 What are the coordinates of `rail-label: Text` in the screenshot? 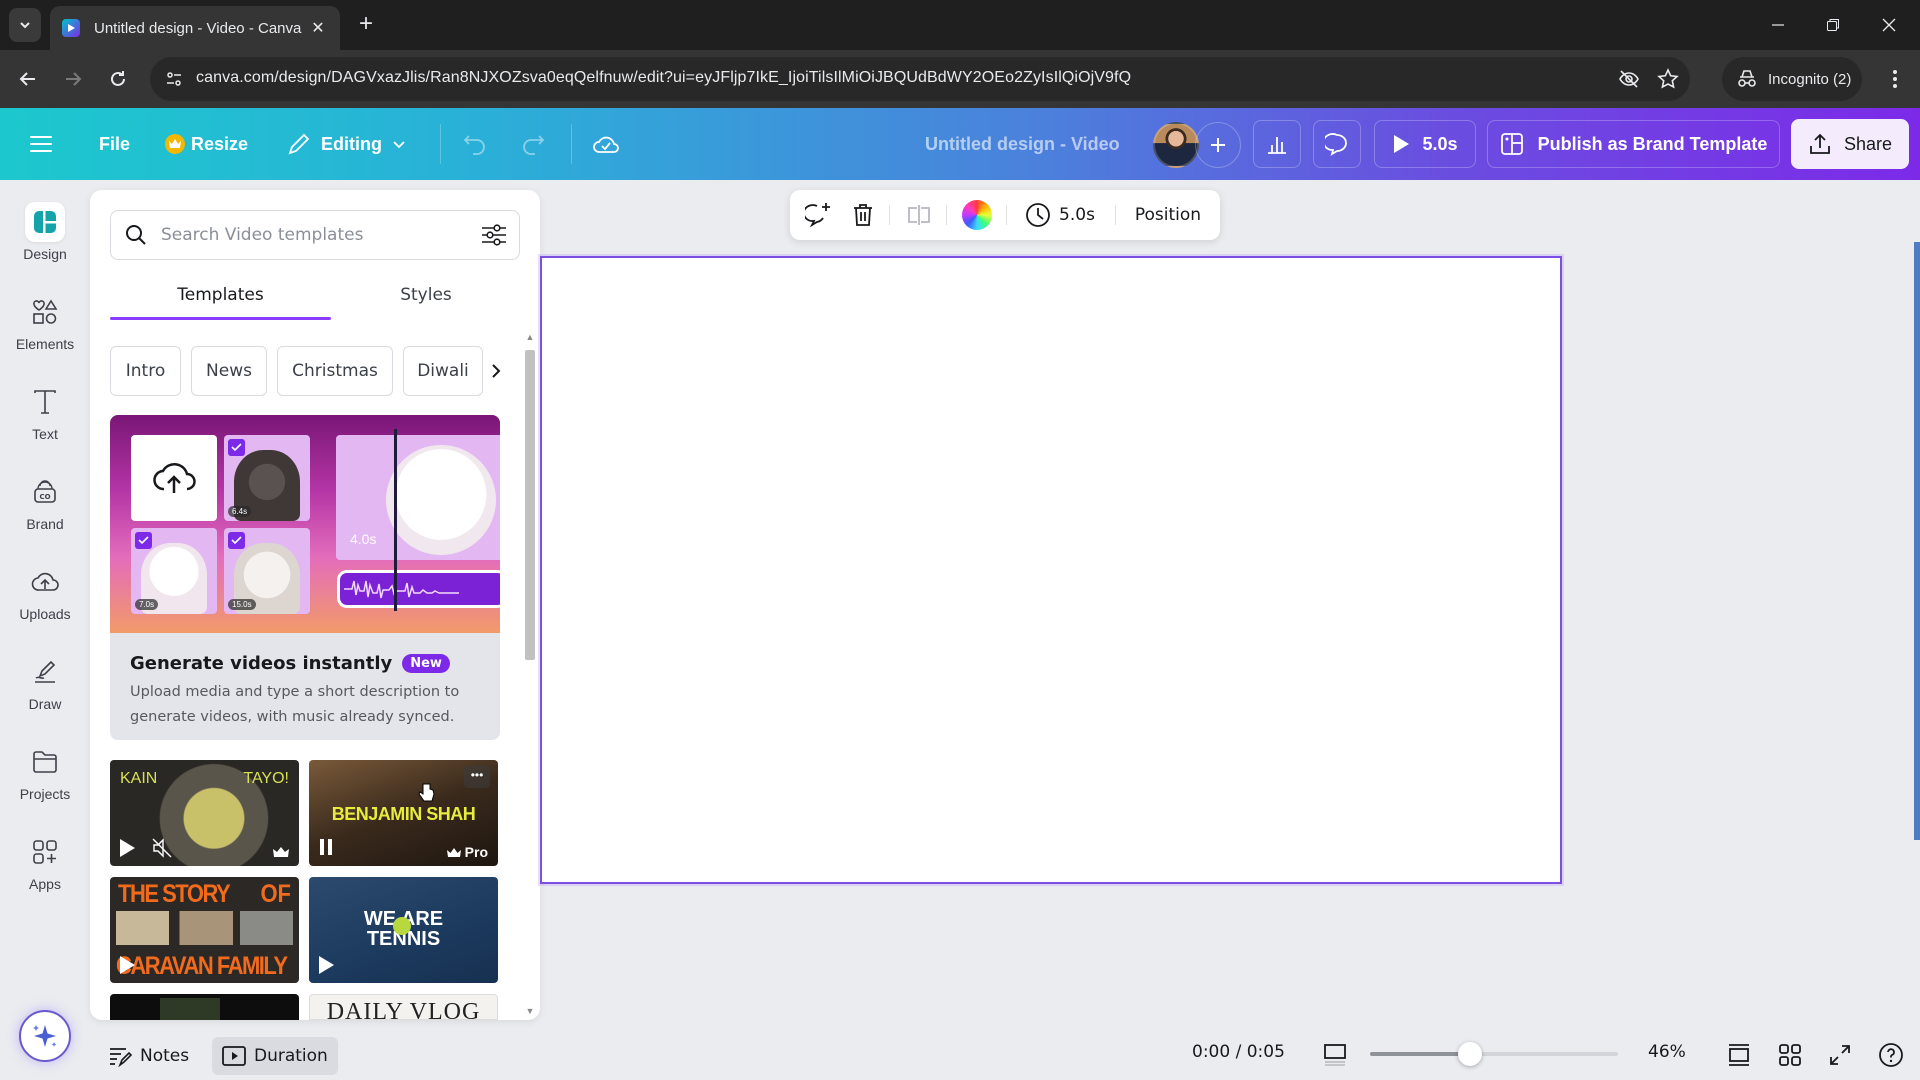 It's located at (45, 434).